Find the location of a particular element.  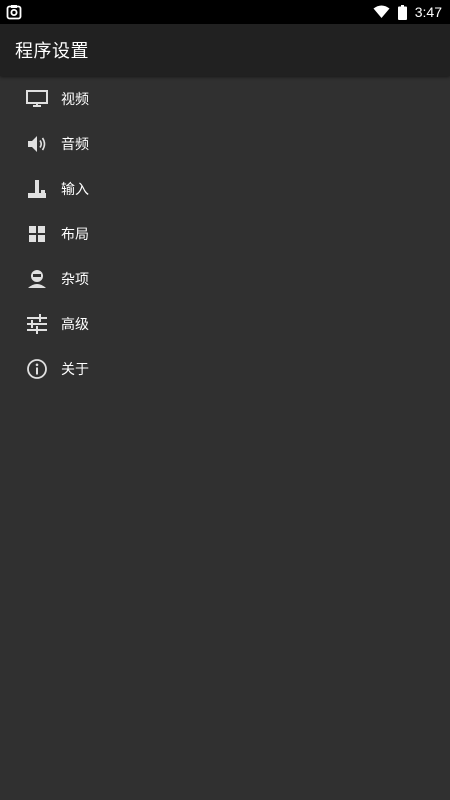

sliders-icon is located at coordinates (37, 324).